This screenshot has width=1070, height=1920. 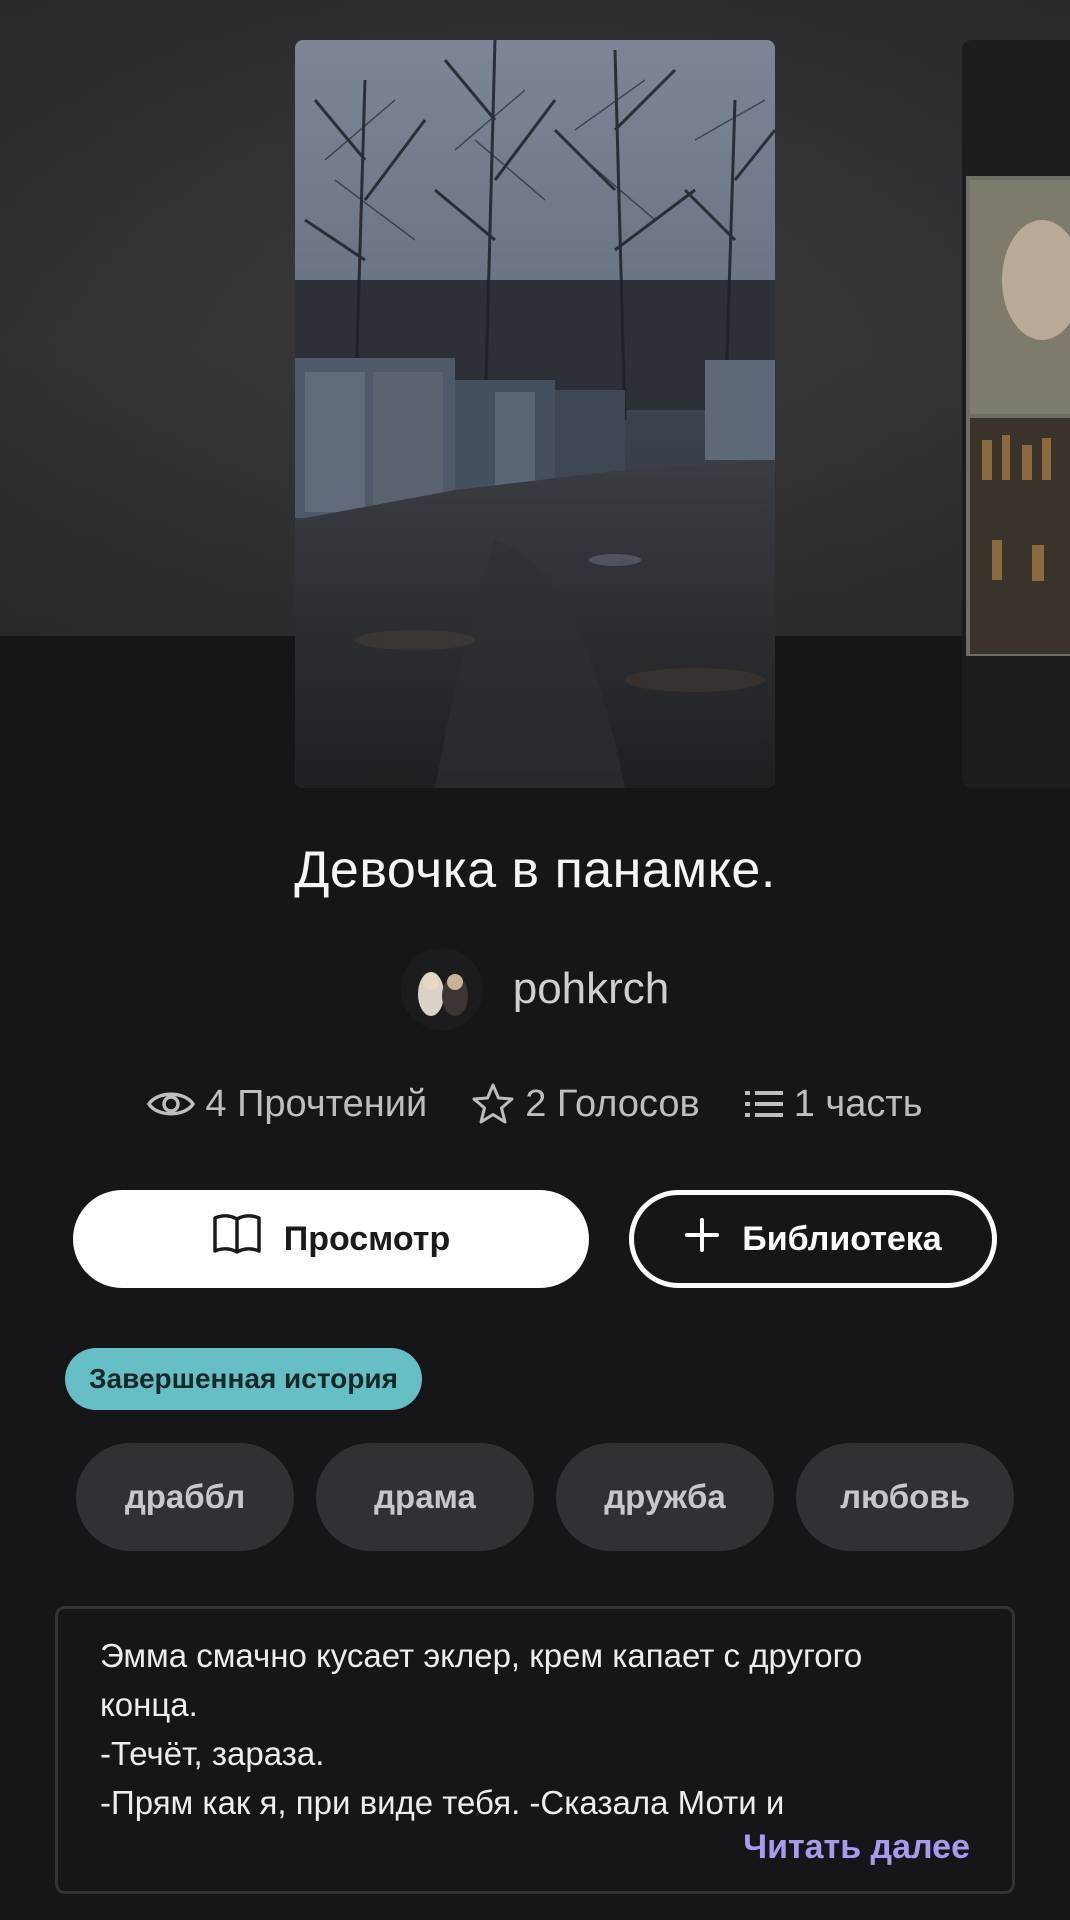 I want to click on parts-stat: 1 часть, so click(x=833, y=1104).